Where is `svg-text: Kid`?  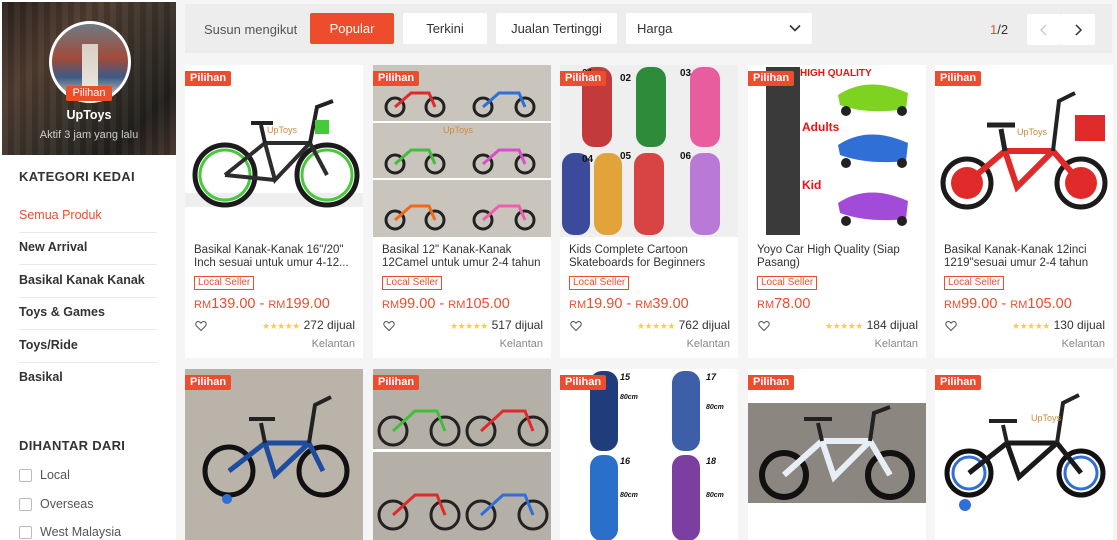
svg-text: Kid is located at coordinates (811, 185).